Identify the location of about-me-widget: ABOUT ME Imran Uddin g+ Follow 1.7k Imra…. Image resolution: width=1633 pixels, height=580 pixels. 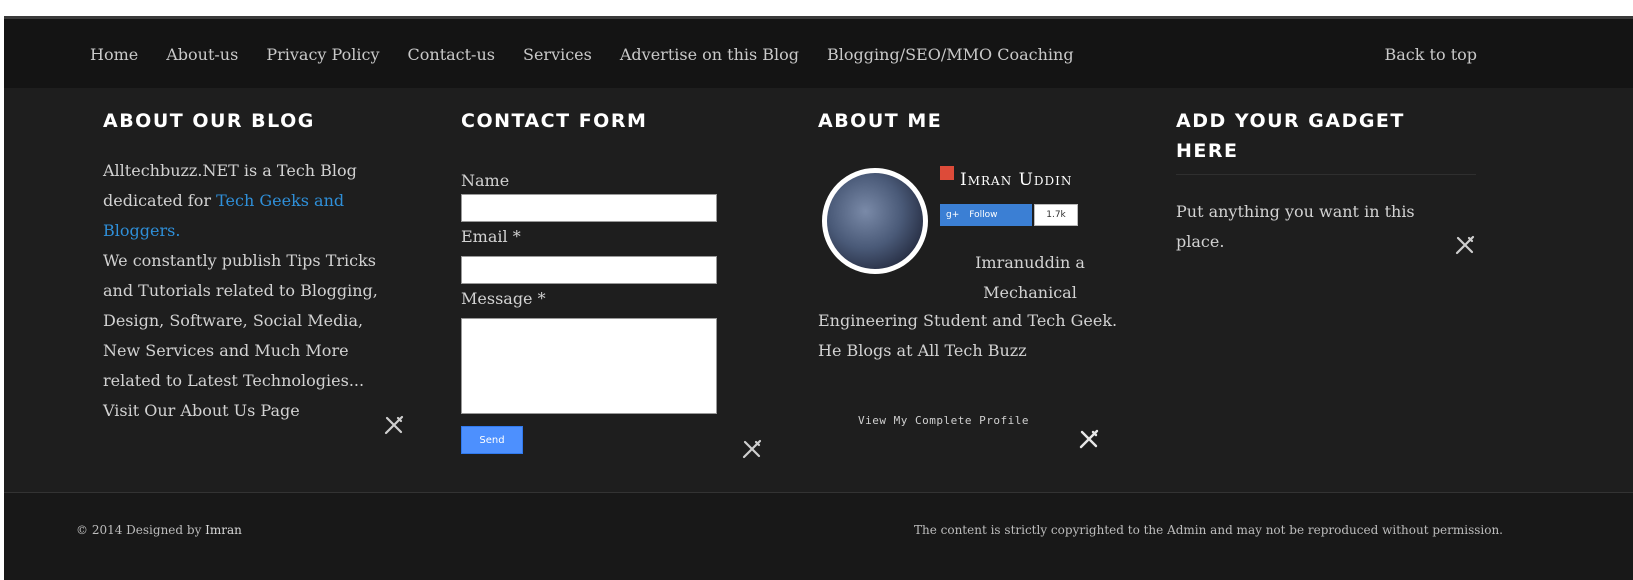
(968, 290).